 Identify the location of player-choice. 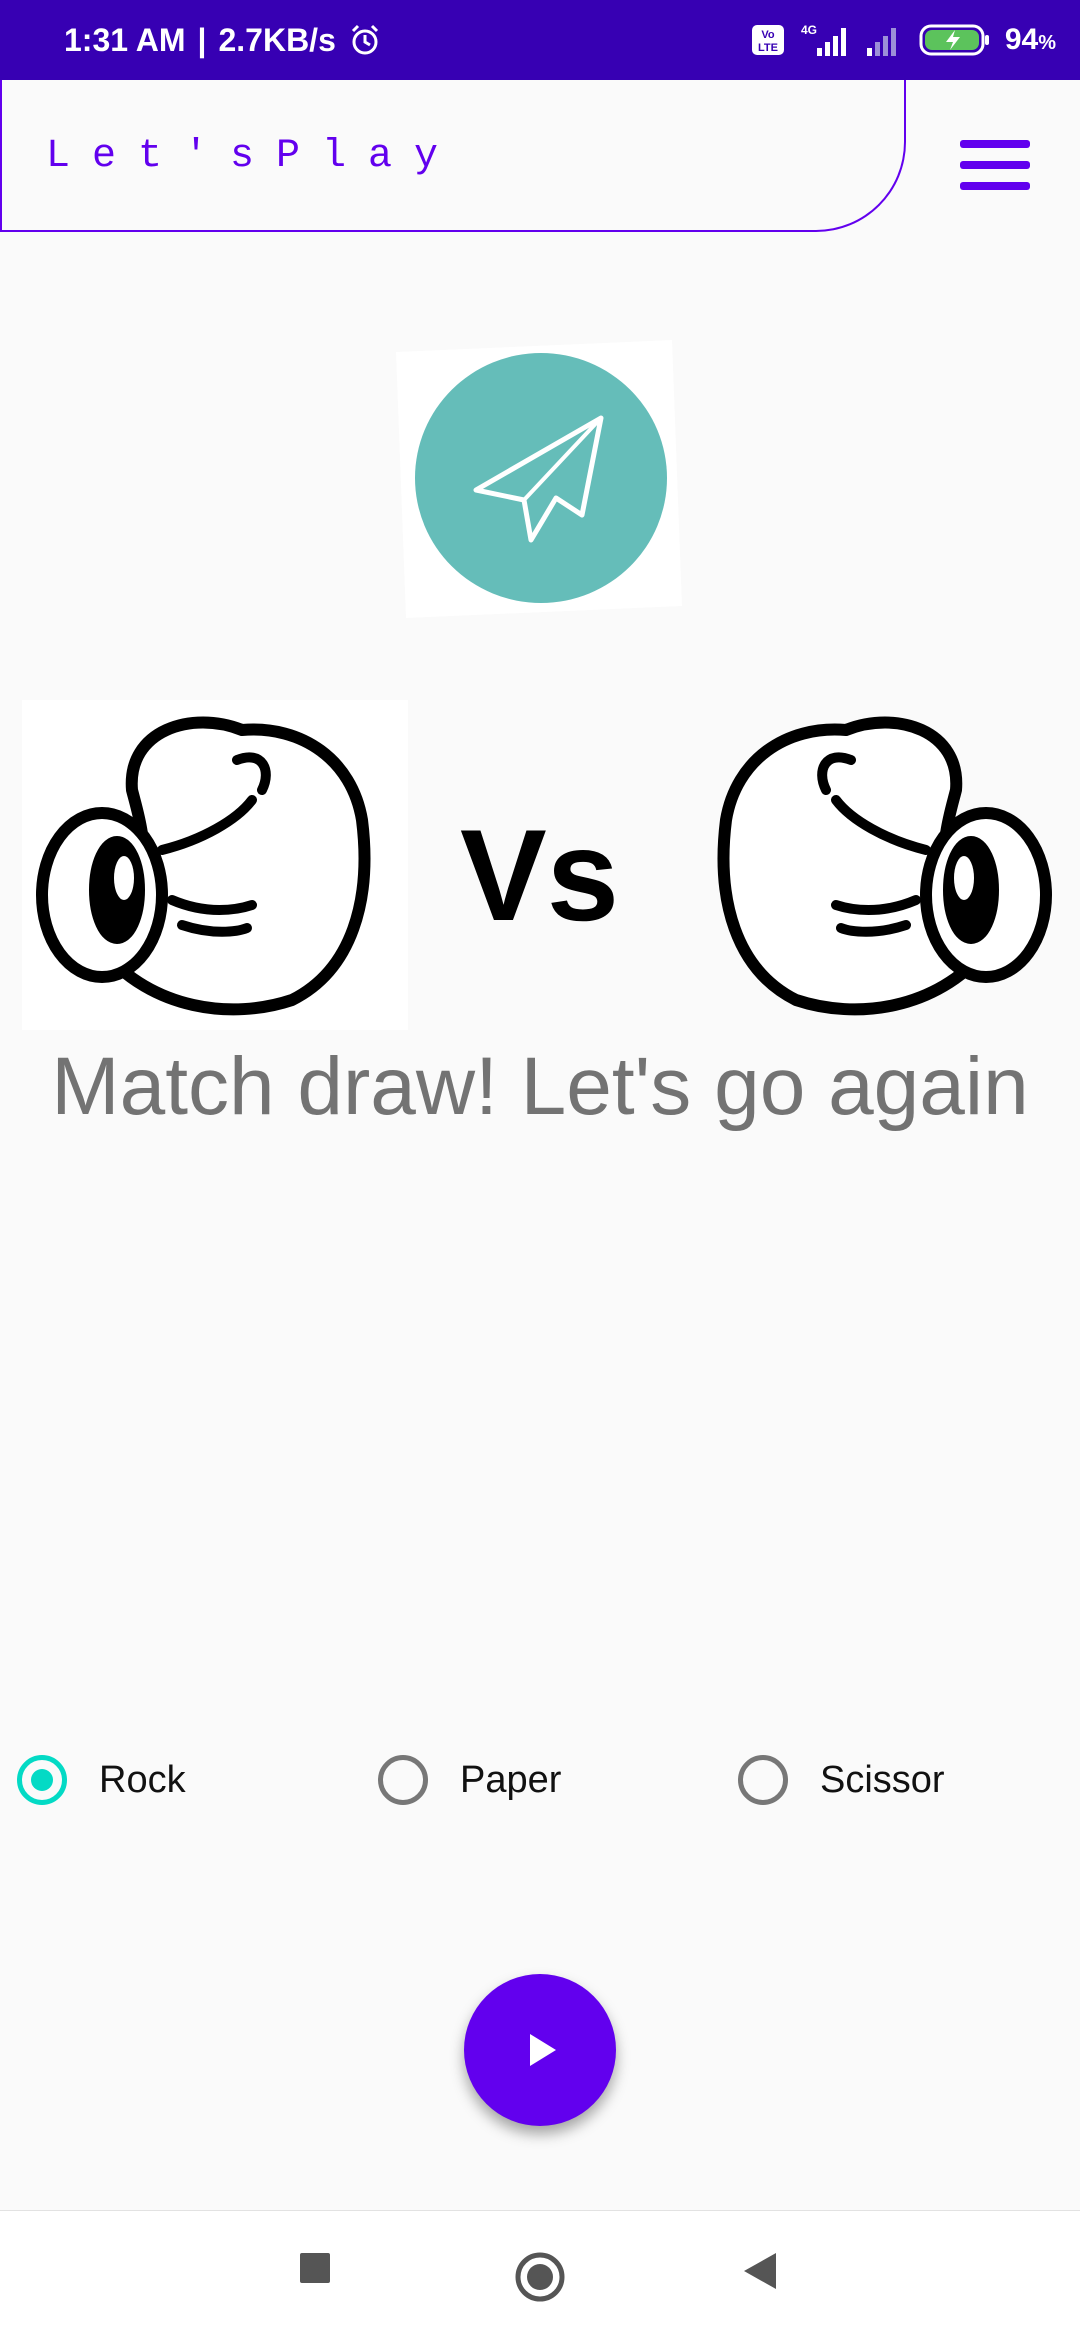
(215, 865).